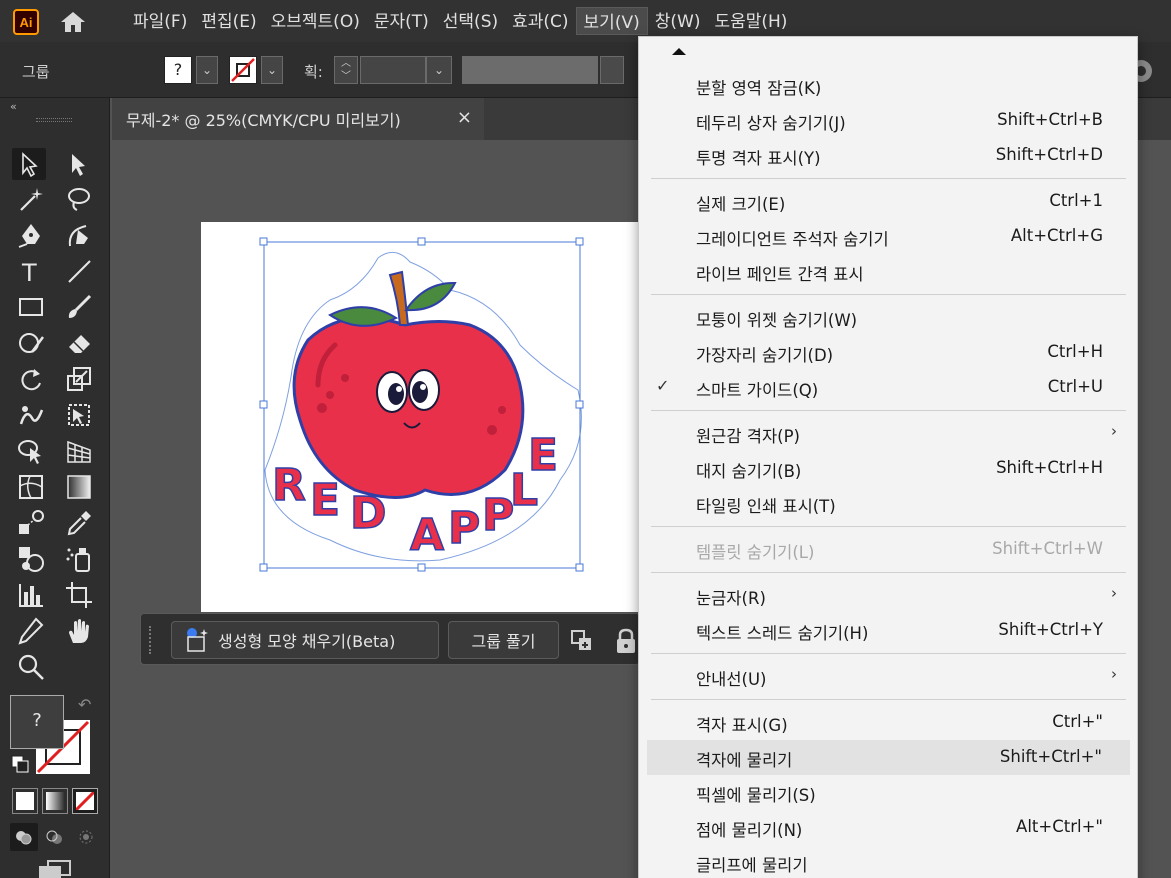 The image size is (1171, 878). Describe the element at coordinates (679, 51) in the screenshot. I see `scroll-up-arrow-icon` at that location.